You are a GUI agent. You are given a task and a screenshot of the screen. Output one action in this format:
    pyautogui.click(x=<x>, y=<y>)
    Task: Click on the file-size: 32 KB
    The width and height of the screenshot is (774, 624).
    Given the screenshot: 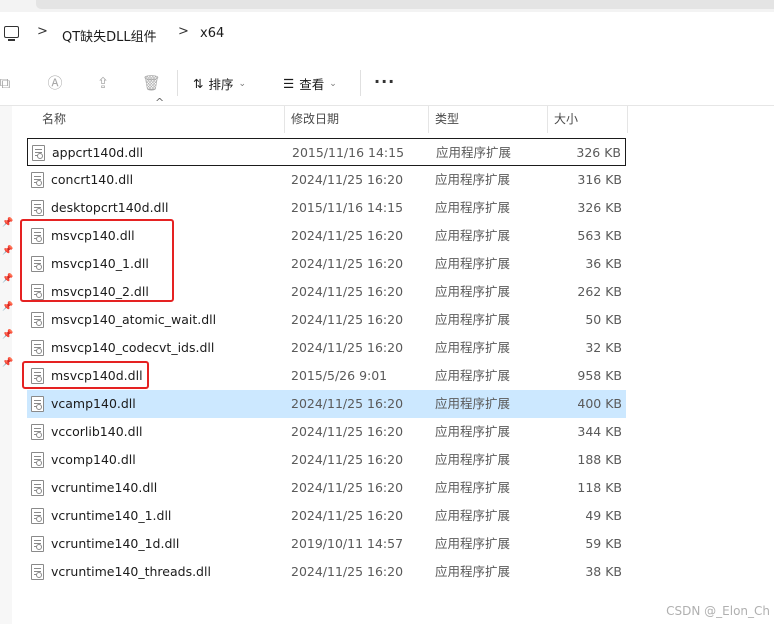 What is the action you would take?
    pyautogui.click(x=603, y=347)
    